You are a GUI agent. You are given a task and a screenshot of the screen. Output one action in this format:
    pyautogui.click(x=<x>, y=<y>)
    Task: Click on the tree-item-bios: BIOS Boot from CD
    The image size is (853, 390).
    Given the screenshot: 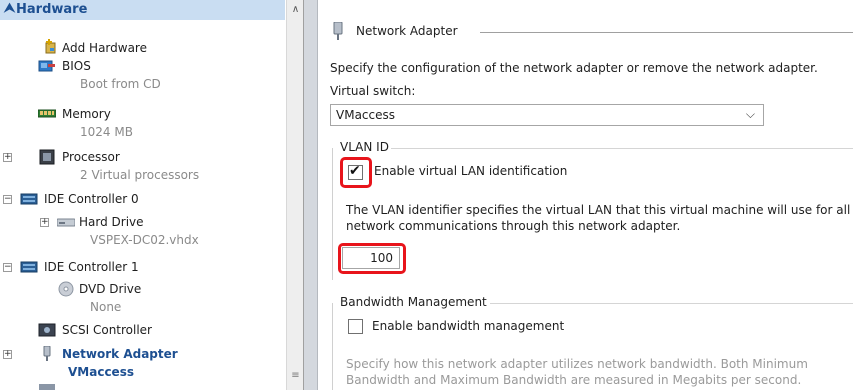 What is the action you would take?
    pyautogui.click(x=142, y=76)
    